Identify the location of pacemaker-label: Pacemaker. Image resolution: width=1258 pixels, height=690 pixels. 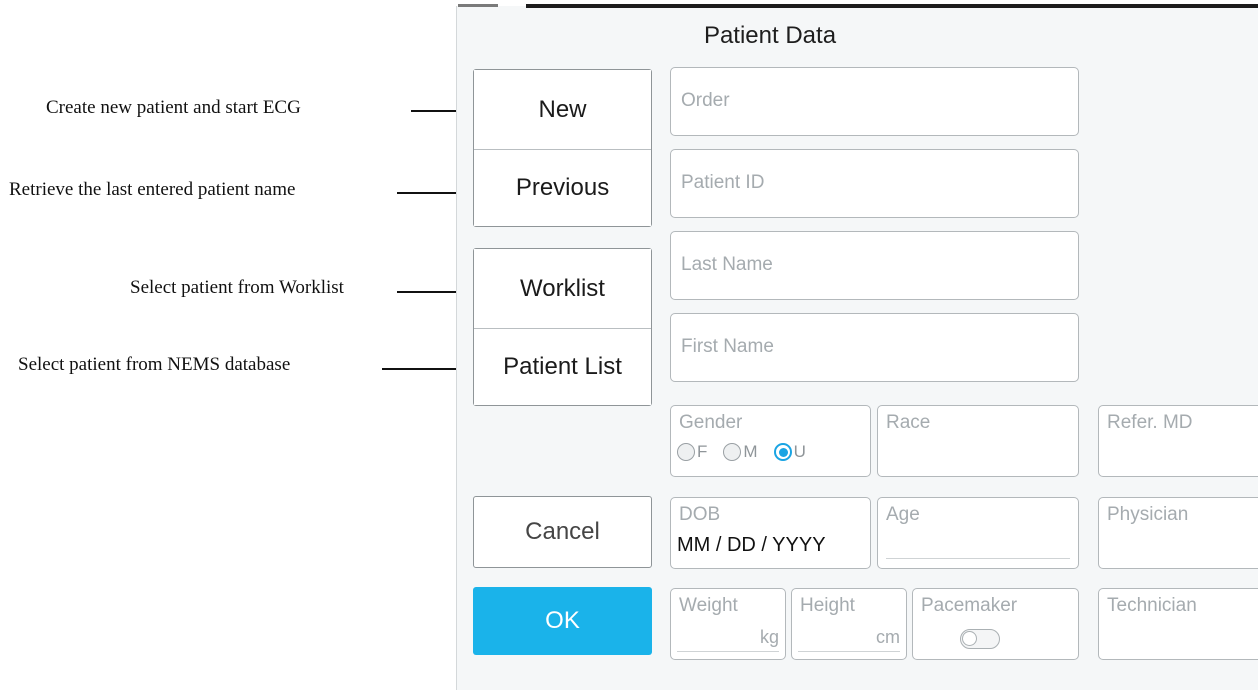
(969, 605).